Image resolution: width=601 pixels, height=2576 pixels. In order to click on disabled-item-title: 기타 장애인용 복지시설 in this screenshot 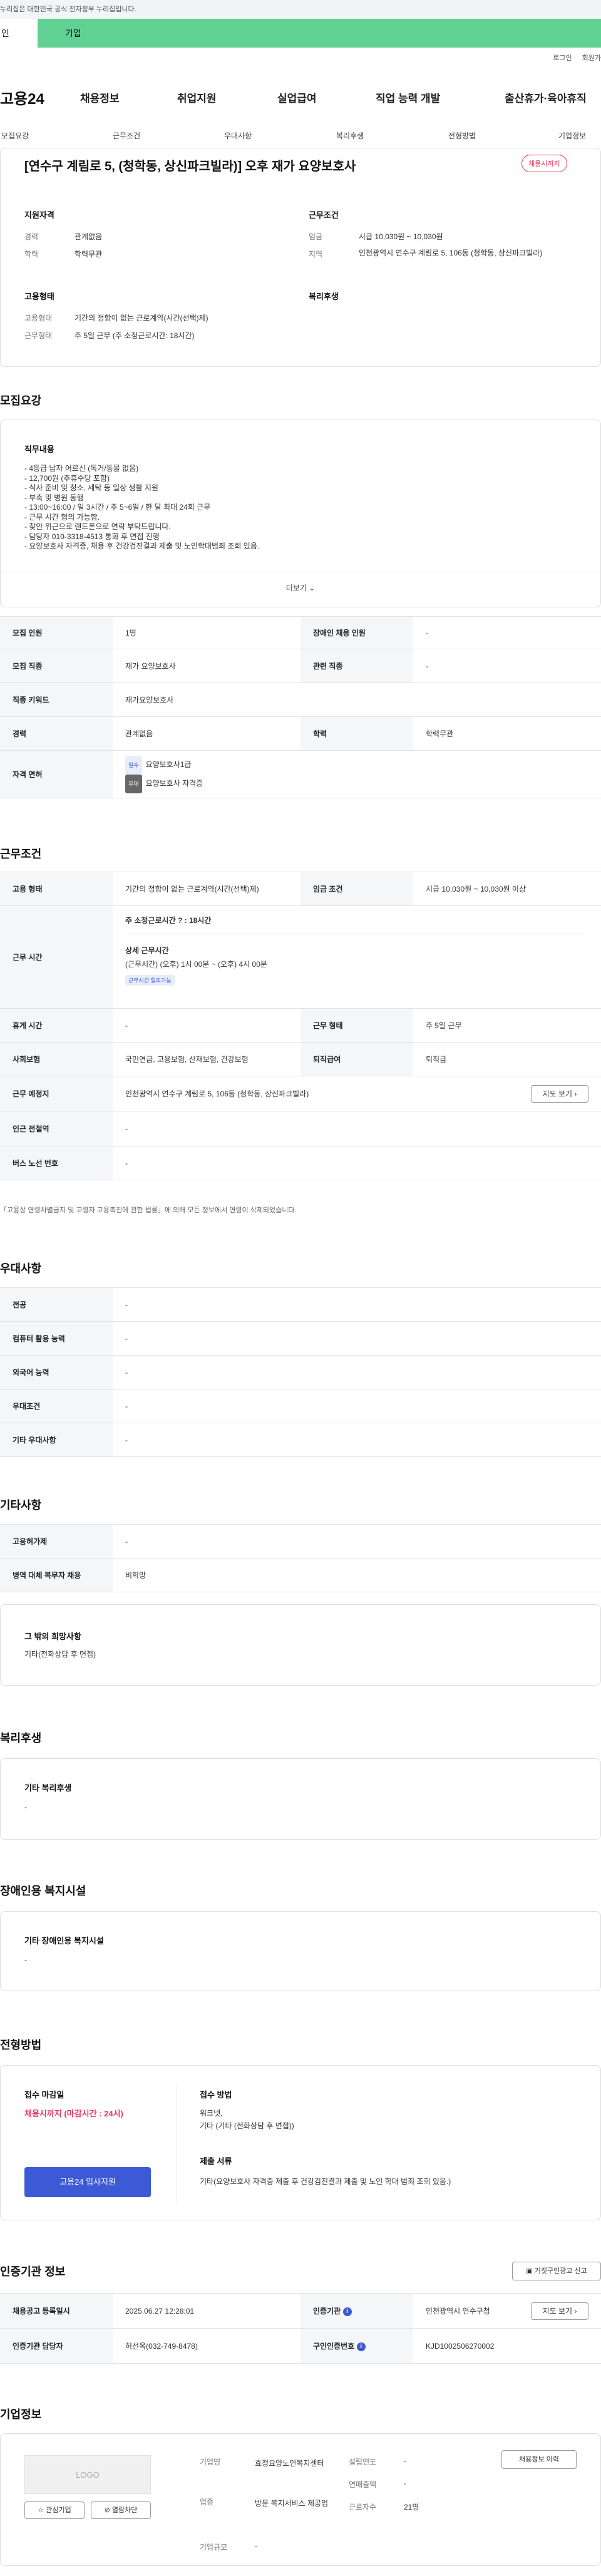, I will do `click(64, 1940)`.